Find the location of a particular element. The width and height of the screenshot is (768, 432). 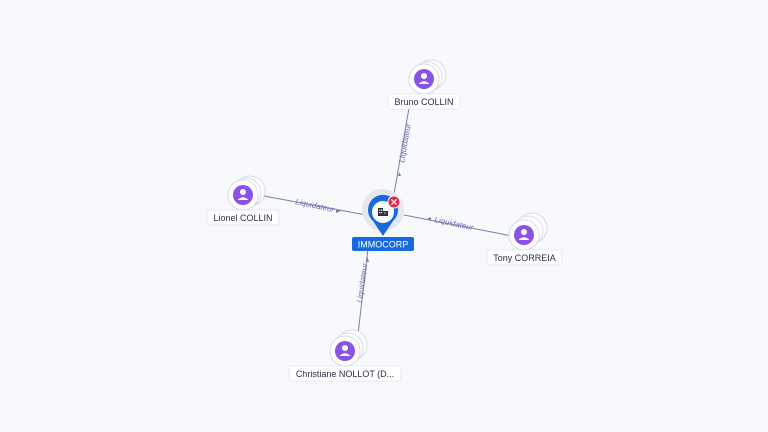

node-label: Bruno COLLIN is located at coordinates (423, 102).